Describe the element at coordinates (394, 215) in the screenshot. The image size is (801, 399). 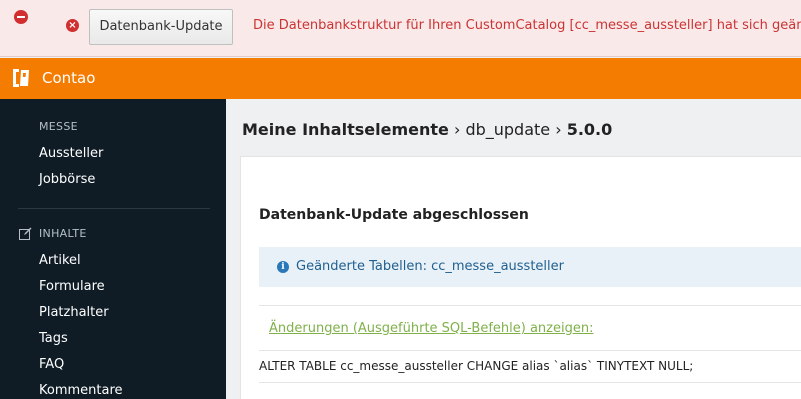
I see `panel-title: Datenbank-Update abgeschlossen` at that location.